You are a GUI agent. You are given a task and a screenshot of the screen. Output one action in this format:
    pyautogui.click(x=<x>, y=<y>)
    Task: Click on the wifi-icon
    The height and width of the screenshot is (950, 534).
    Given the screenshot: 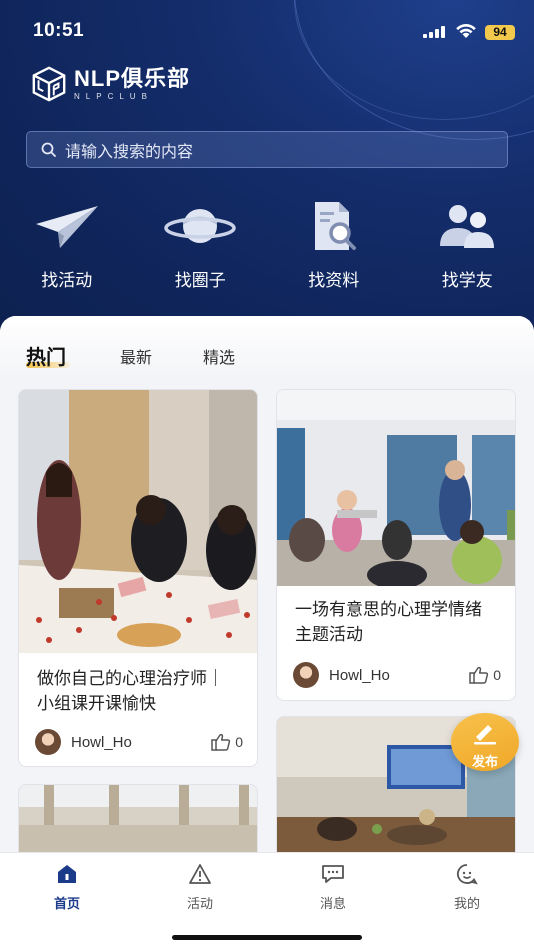 What is the action you would take?
    pyautogui.click(x=466, y=30)
    